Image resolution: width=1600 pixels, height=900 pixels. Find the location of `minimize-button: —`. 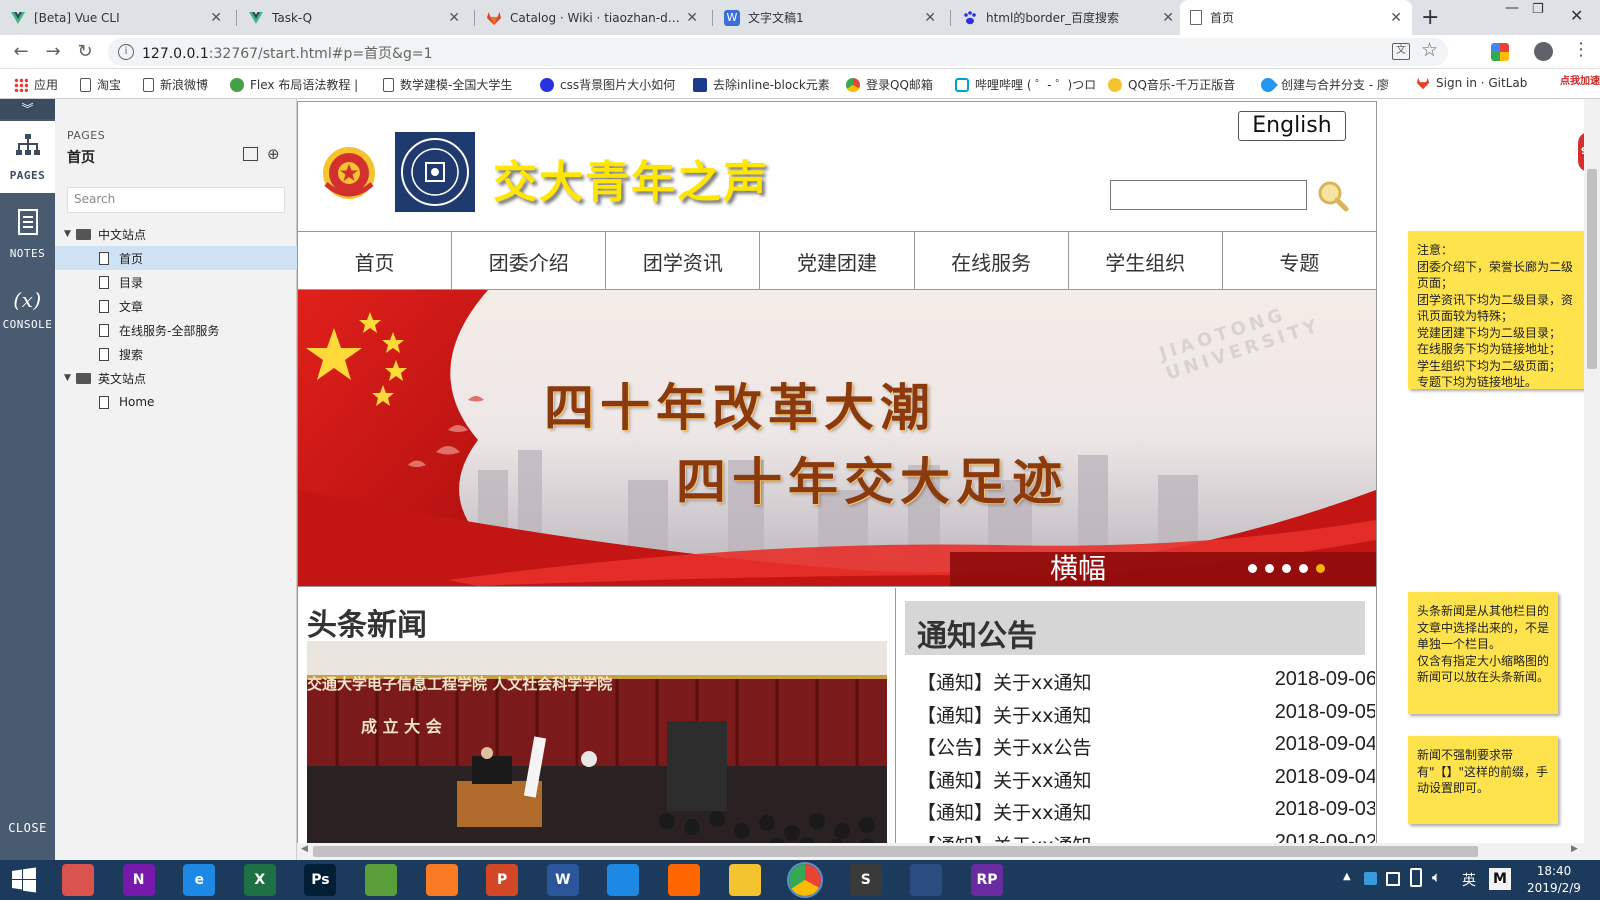

minimize-button: — is located at coordinates (1512, 8).